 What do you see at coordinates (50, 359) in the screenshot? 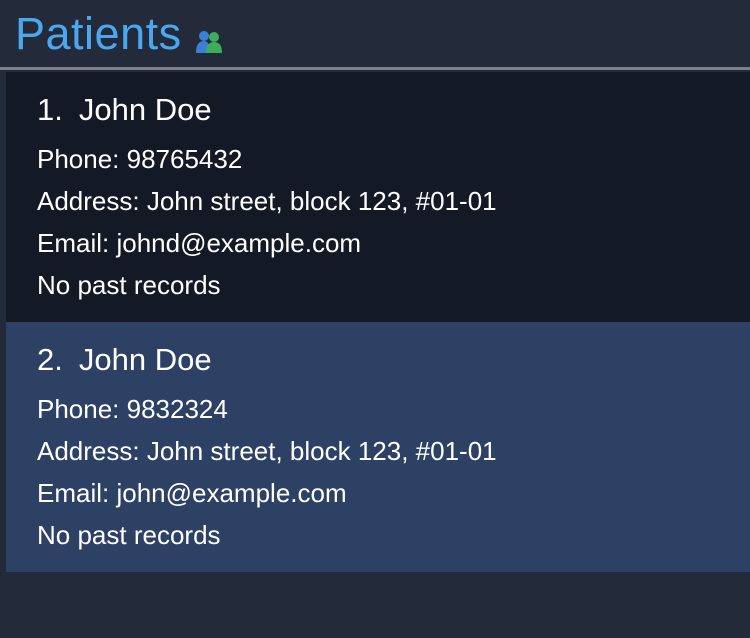
I see `patient-index: 2.` at bounding box center [50, 359].